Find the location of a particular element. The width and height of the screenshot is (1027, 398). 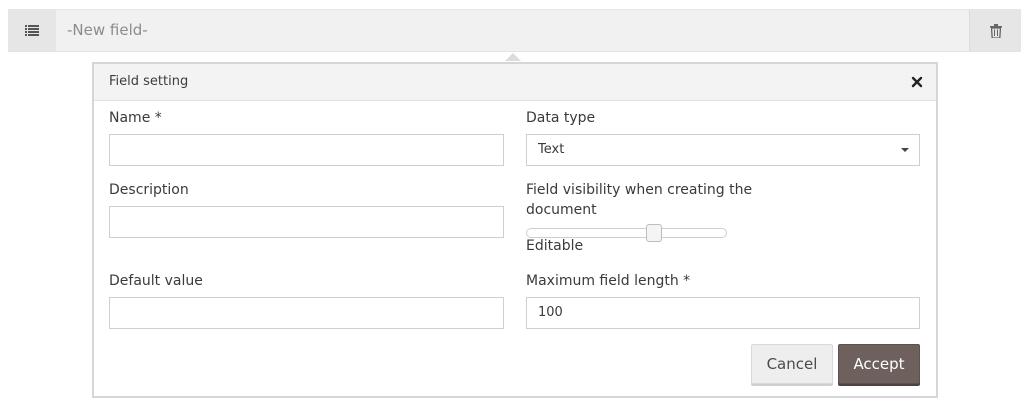

accept-button: Accept is located at coordinates (879, 364).